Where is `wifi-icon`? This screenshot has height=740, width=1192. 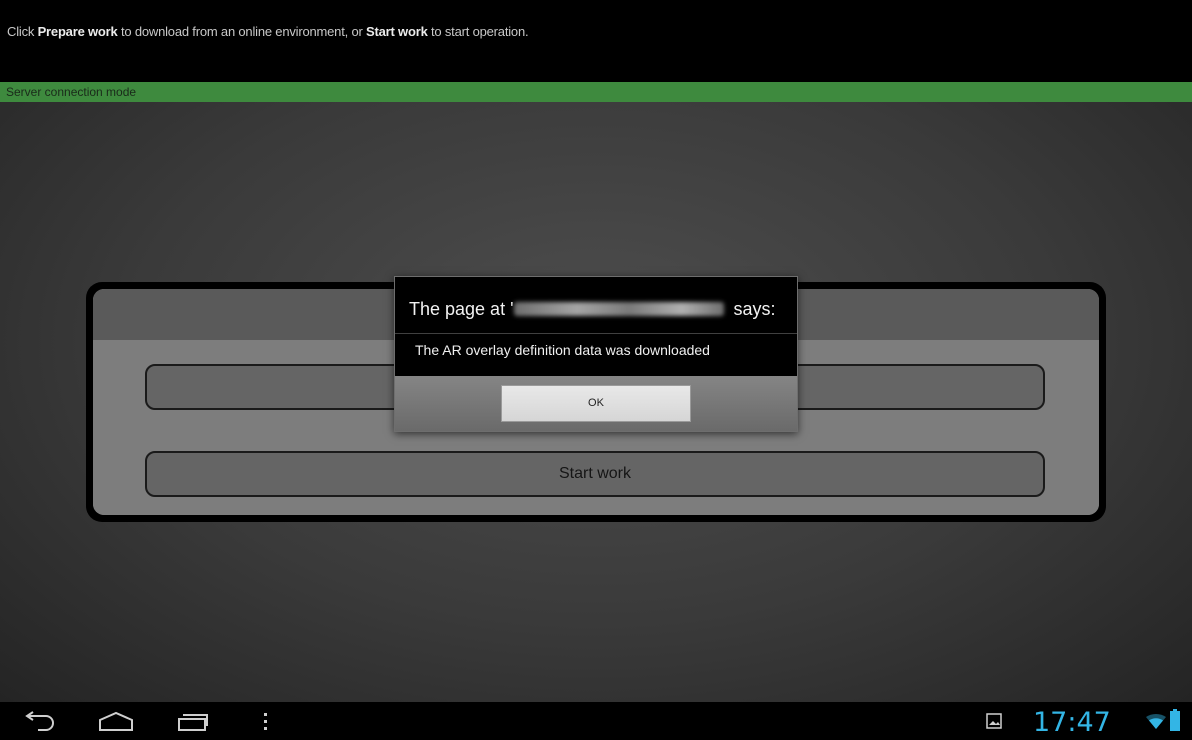
wifi-icon is located at coordinates (1156, 721).